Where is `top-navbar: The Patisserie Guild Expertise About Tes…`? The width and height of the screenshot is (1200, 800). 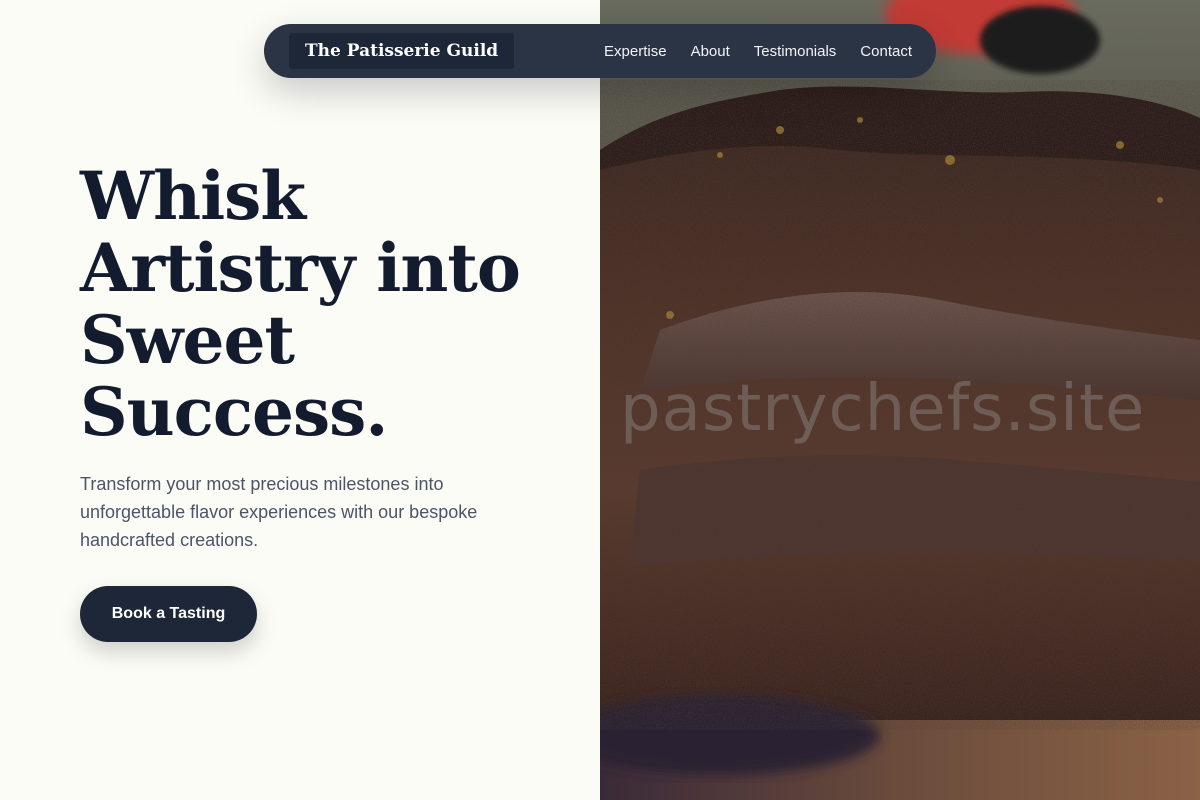 top-navbar: The Patisserie Guild Expertise About Tes… is located at coordinates (600, 51).